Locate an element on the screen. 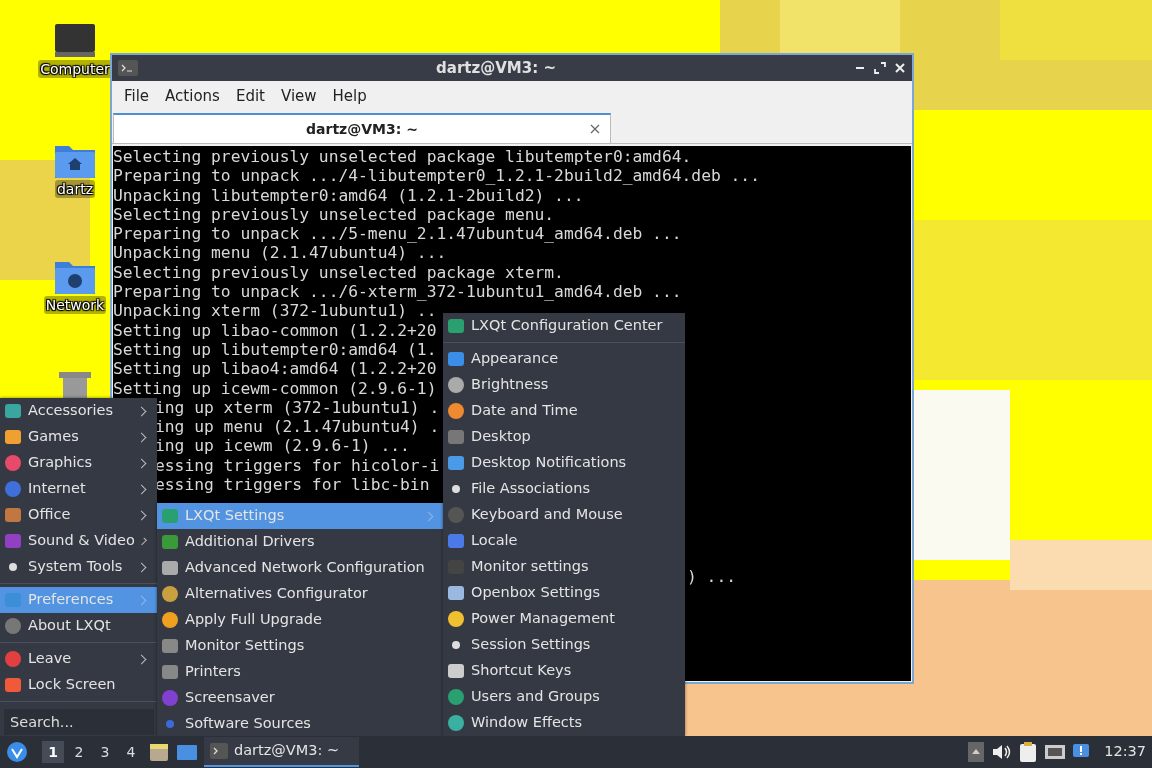 The width and height of the screenshot is (1152, 768). menu-item: Sound & Video is located at coordinates (78, 541).